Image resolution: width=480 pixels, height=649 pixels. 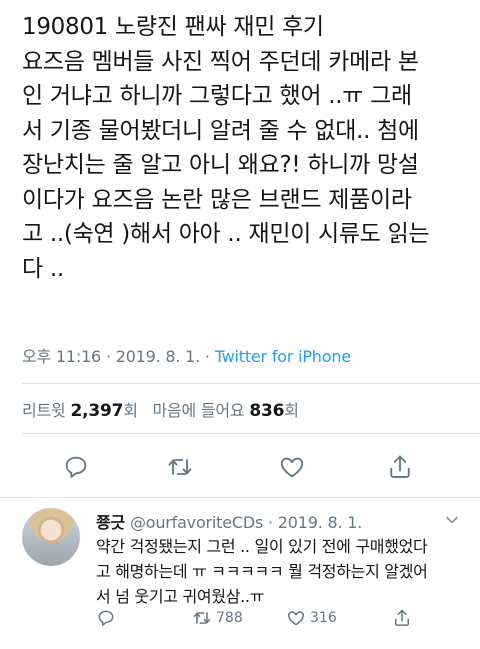 I want to click on tweet-time: 오후 11:16, so click(x=61, y=356).